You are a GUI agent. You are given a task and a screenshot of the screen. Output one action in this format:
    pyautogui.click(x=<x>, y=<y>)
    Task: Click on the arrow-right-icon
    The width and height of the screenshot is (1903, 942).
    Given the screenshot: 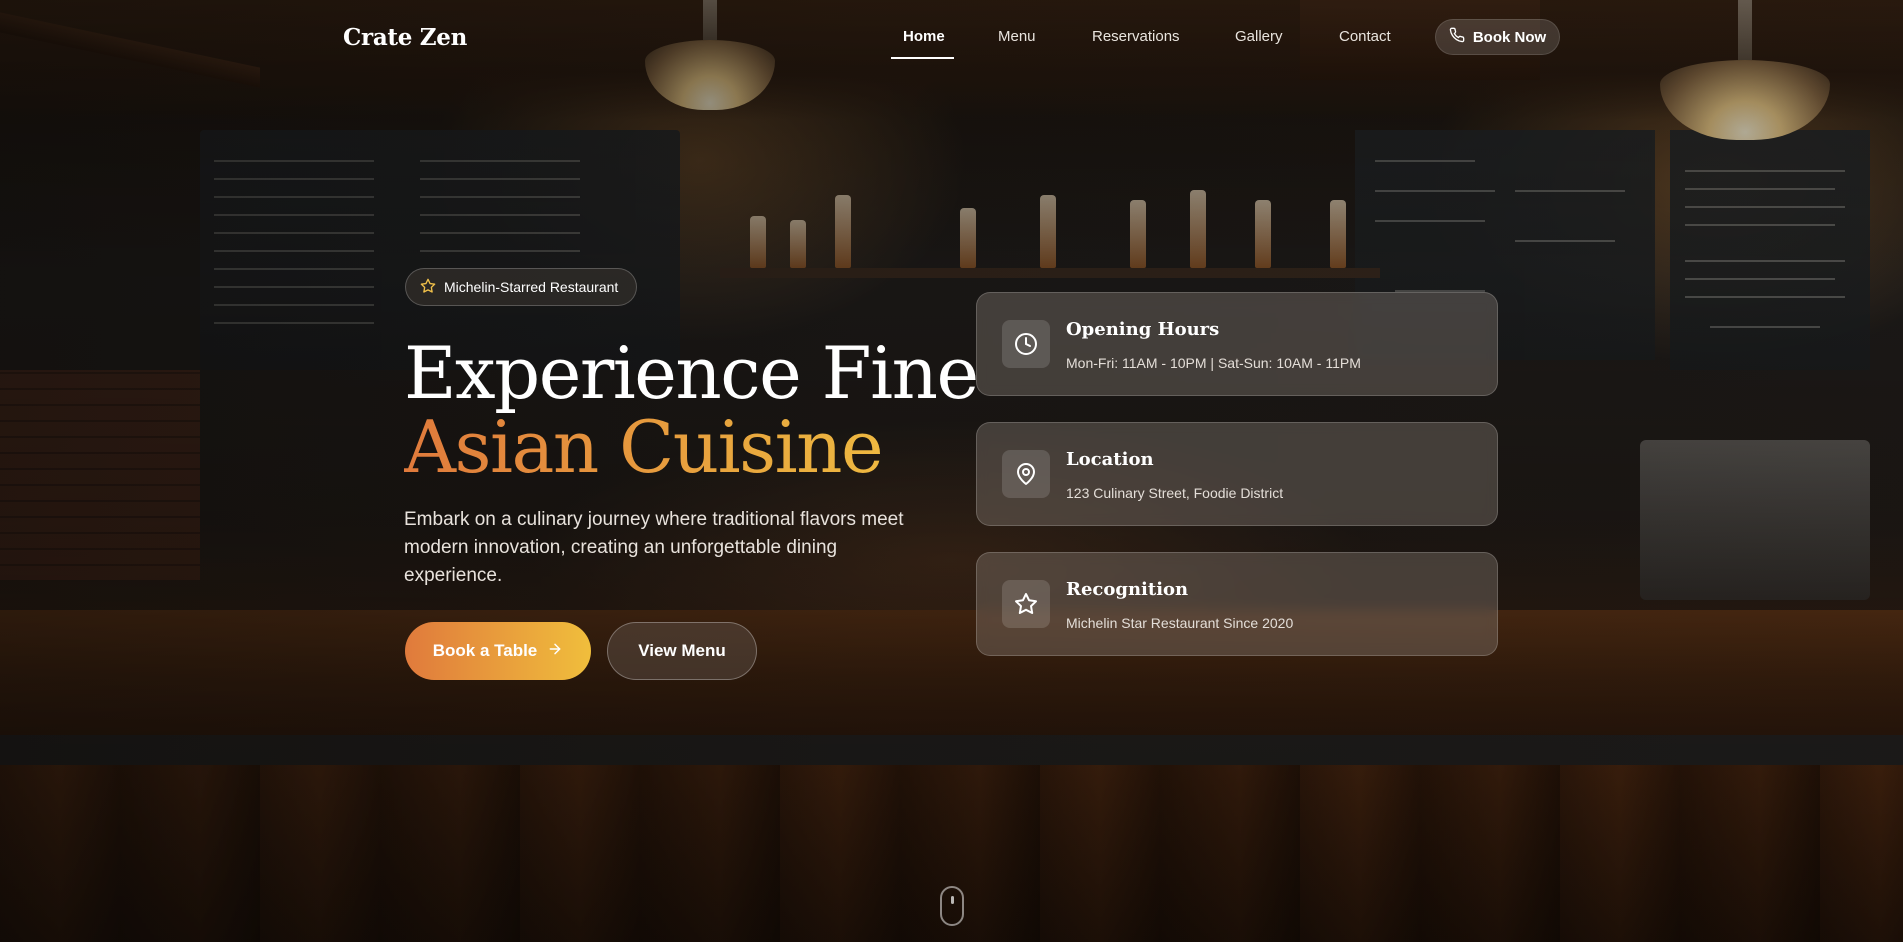 What is the action you would take?
    pyautogui.click(x=555, y=651)
    